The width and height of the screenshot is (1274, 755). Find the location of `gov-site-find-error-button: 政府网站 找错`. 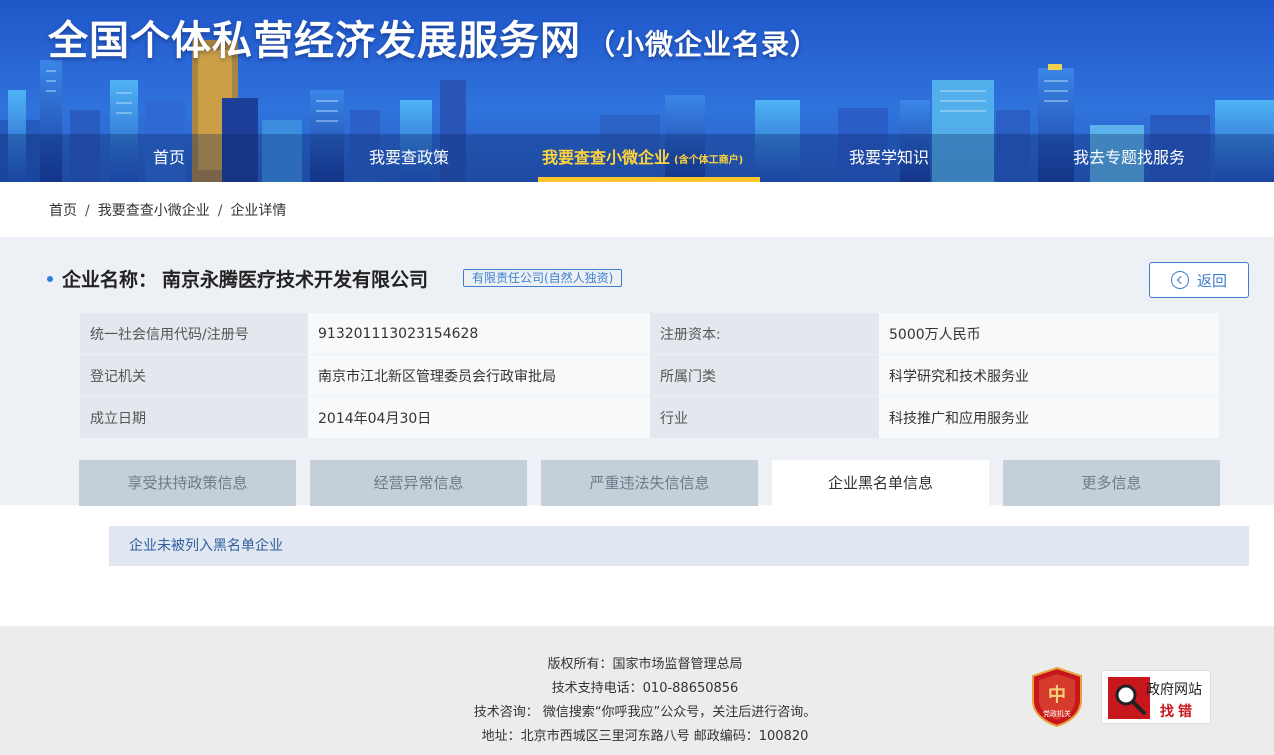

gov-site-find-error-button: 政府网站 找错 is located at coordinates (1156, 697).